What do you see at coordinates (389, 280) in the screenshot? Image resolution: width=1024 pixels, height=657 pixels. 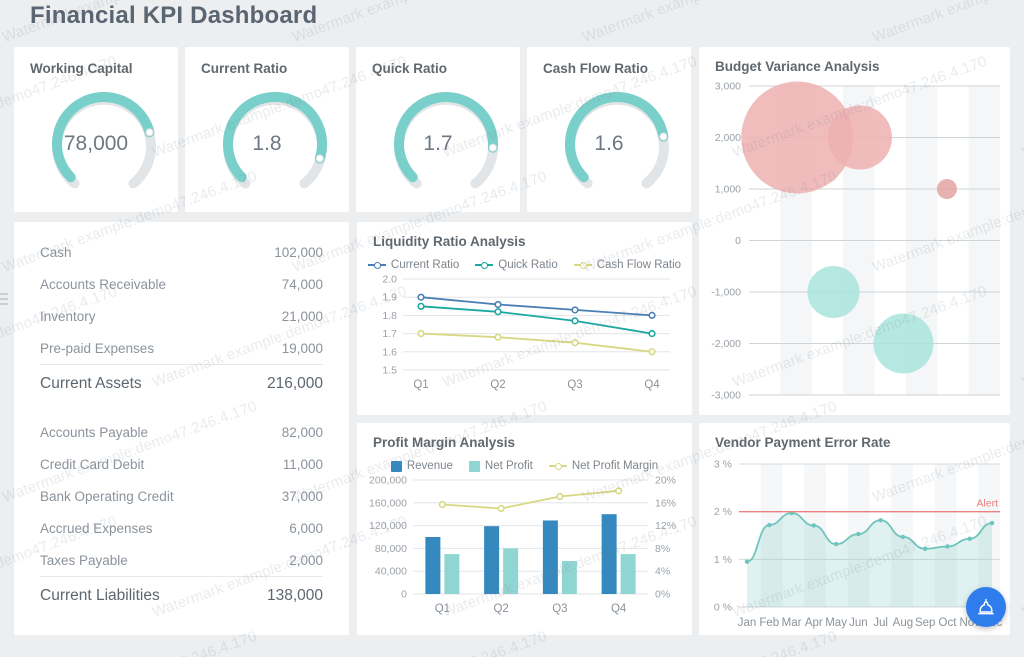 I see `y-tick-label: 2.0` at bounding box center [389, 280].